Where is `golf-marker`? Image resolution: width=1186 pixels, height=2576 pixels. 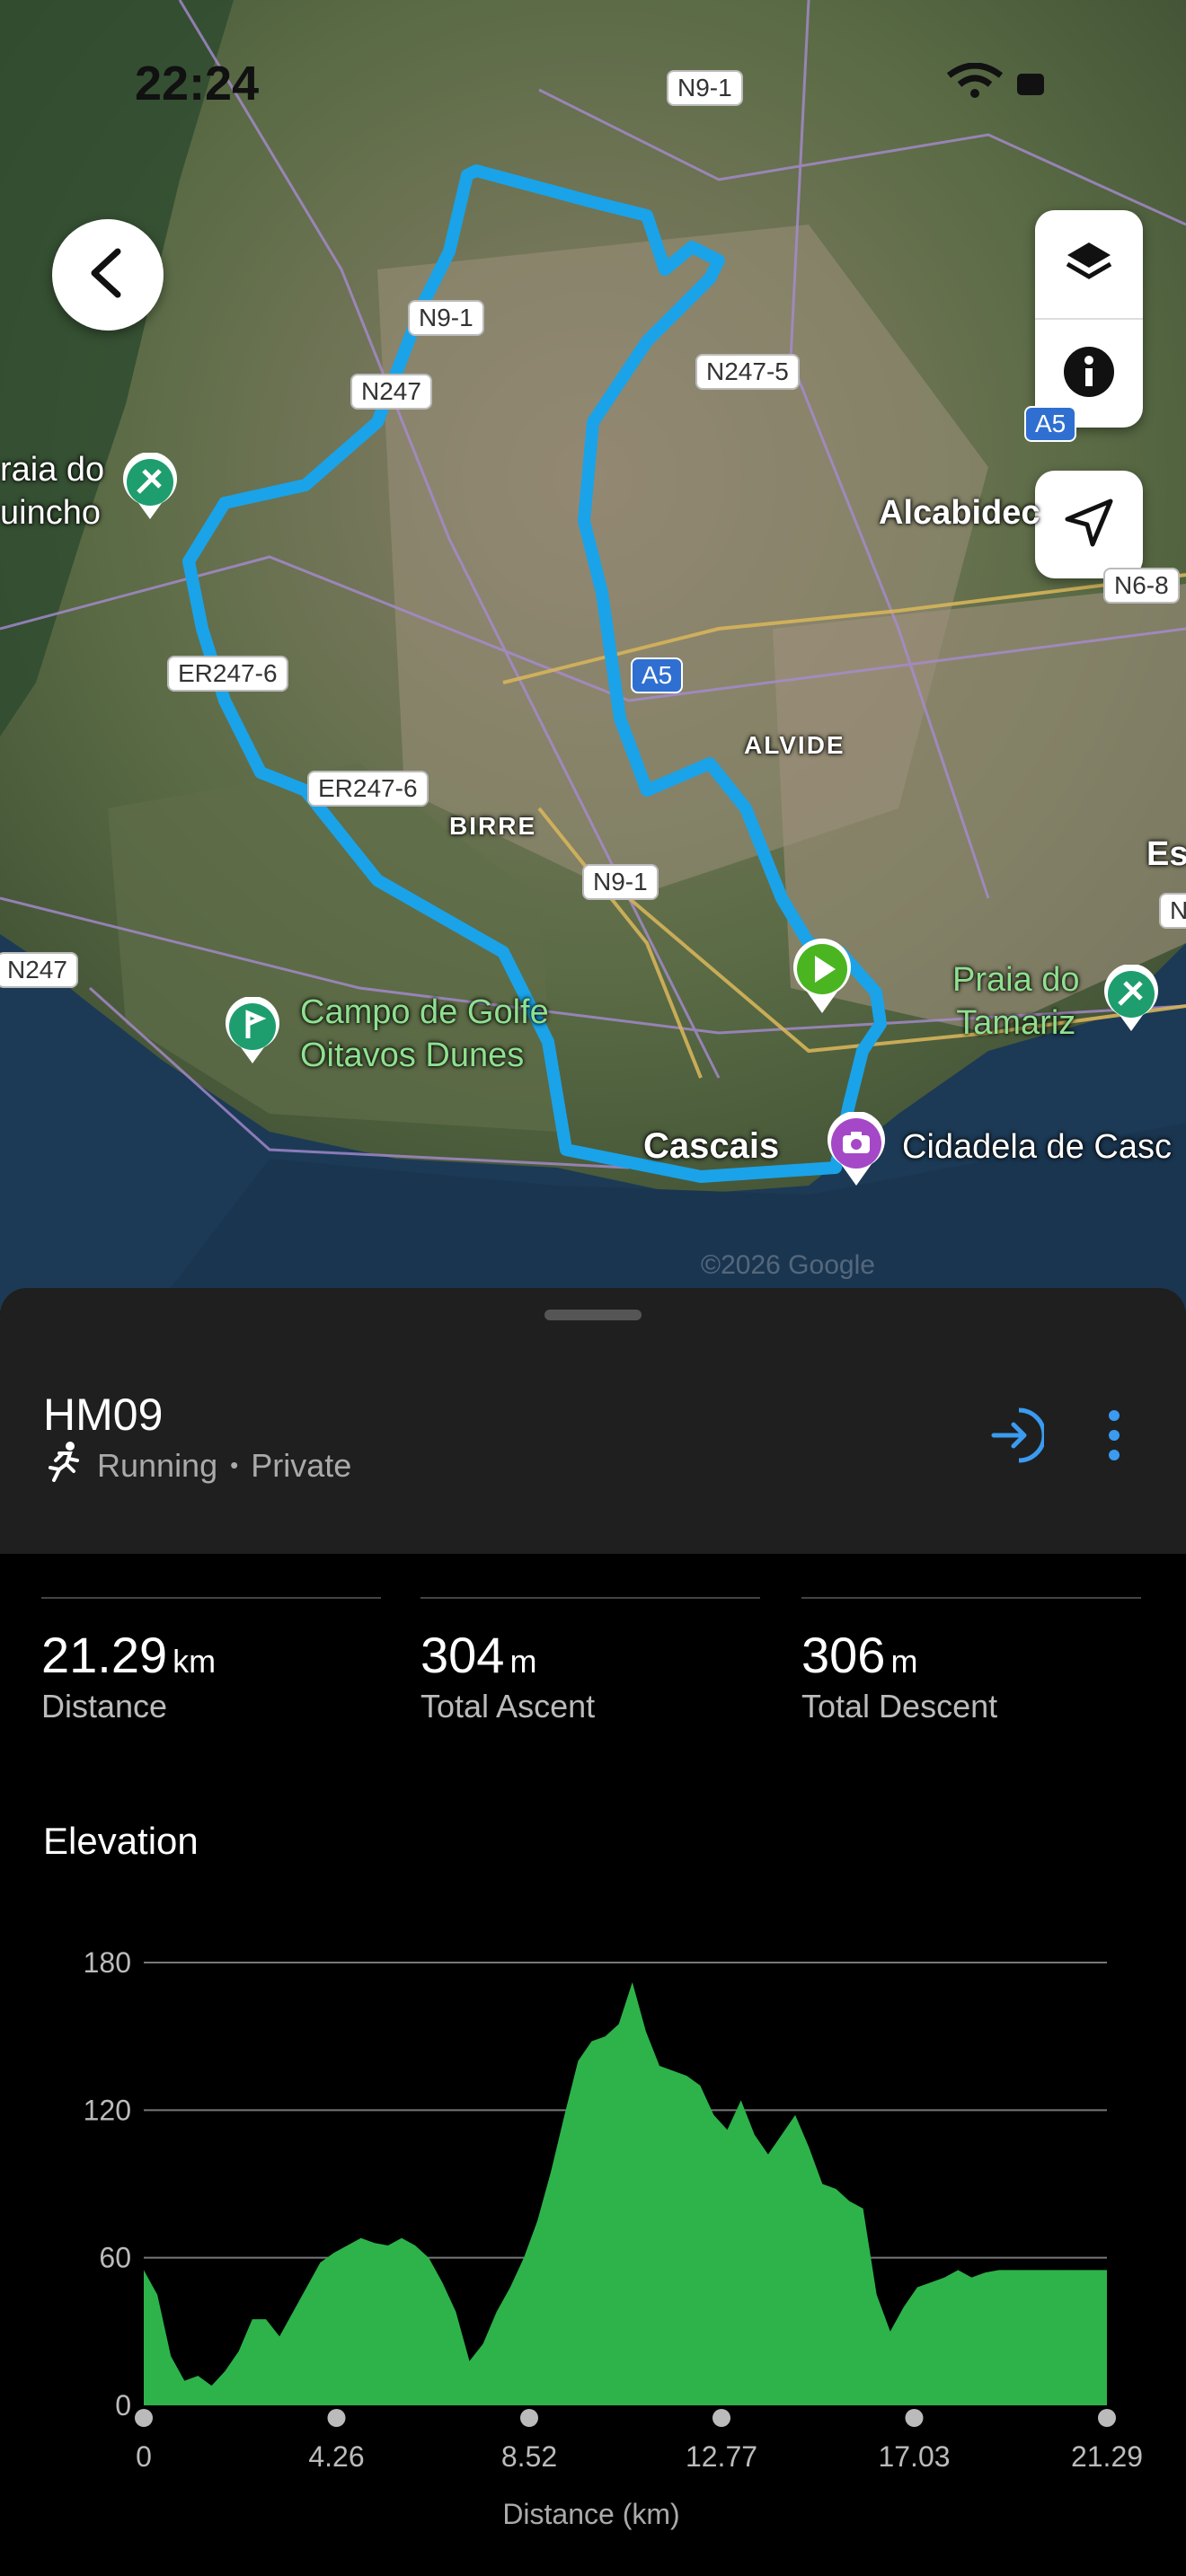 golf-marker is located at coordinates (253, 1032).